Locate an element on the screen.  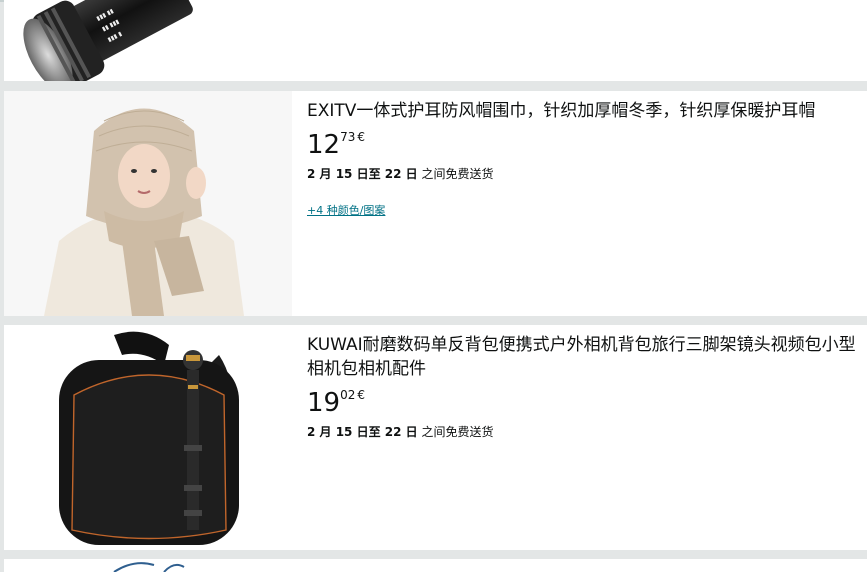
product-card-flashlight: ▮▮▮ ▮▮ ▮▮ ▮▮▮ ▮▮▮ ▮ is located at coordinates (435, 40).